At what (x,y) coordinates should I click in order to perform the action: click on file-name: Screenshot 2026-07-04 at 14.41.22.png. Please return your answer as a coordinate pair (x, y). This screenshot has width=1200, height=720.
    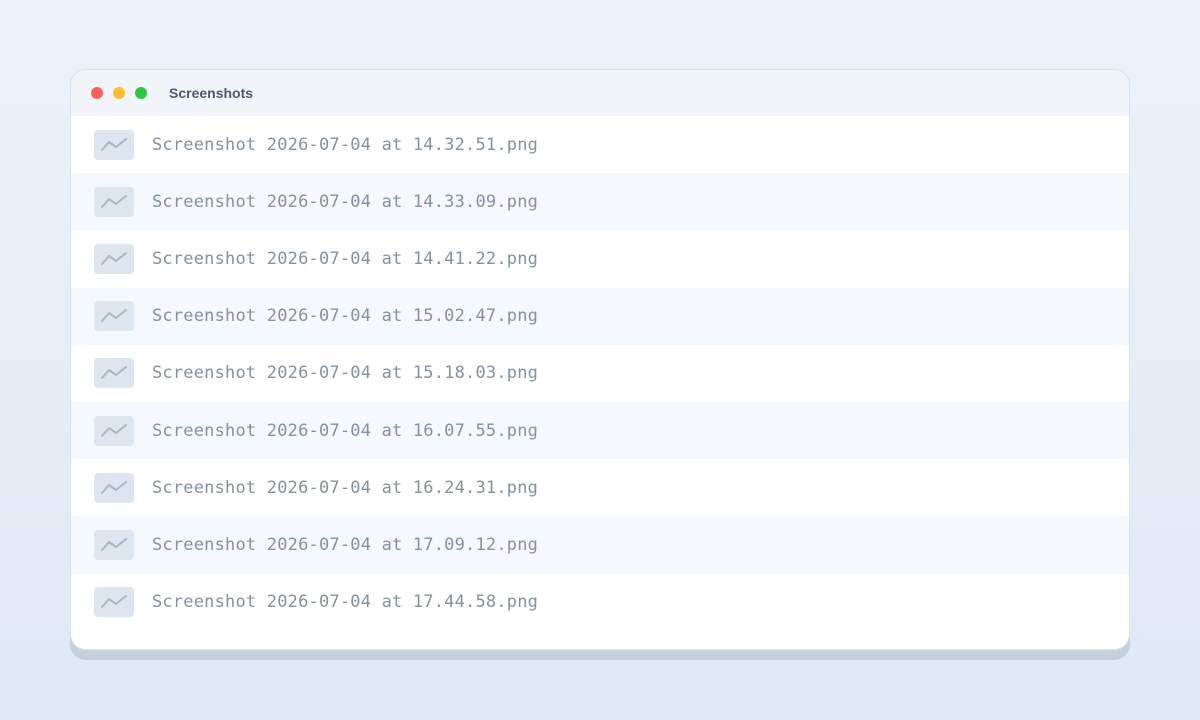
    Looking at the image, I should click on (345, 258).